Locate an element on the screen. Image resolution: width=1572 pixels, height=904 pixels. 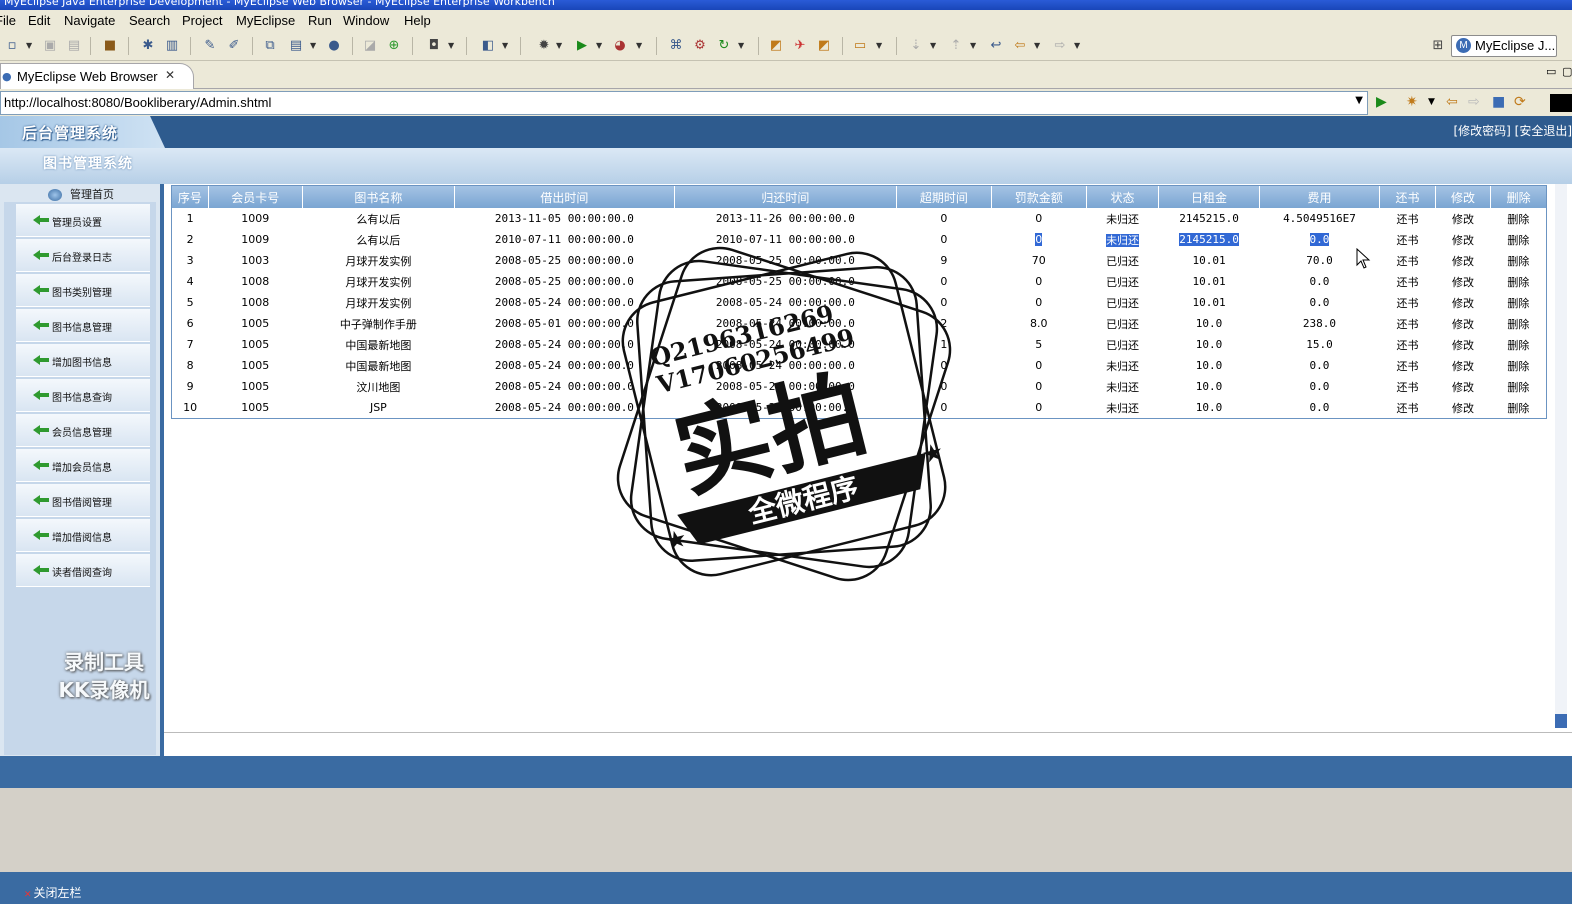
browser-forward-icon: ⇨ is located at coordinates (1474, 102).